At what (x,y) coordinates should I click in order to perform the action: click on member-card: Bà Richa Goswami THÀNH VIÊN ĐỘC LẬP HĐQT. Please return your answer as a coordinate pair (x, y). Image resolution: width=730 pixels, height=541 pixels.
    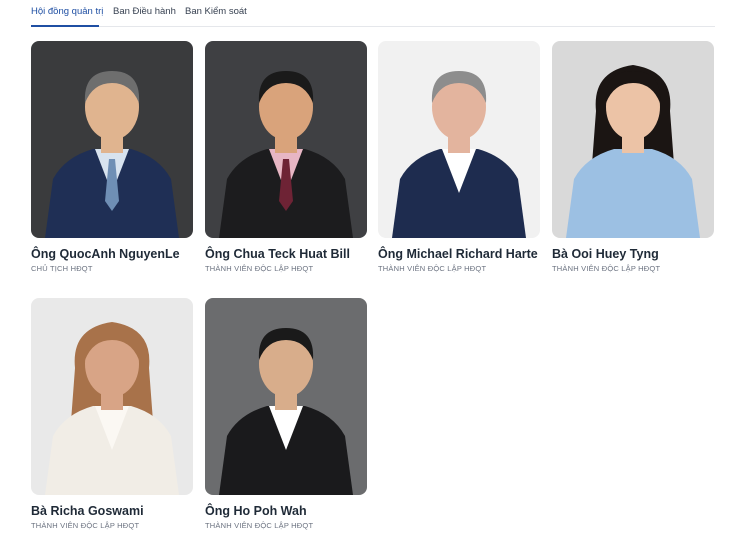
    Looking at the image, I should click on (112, 414).